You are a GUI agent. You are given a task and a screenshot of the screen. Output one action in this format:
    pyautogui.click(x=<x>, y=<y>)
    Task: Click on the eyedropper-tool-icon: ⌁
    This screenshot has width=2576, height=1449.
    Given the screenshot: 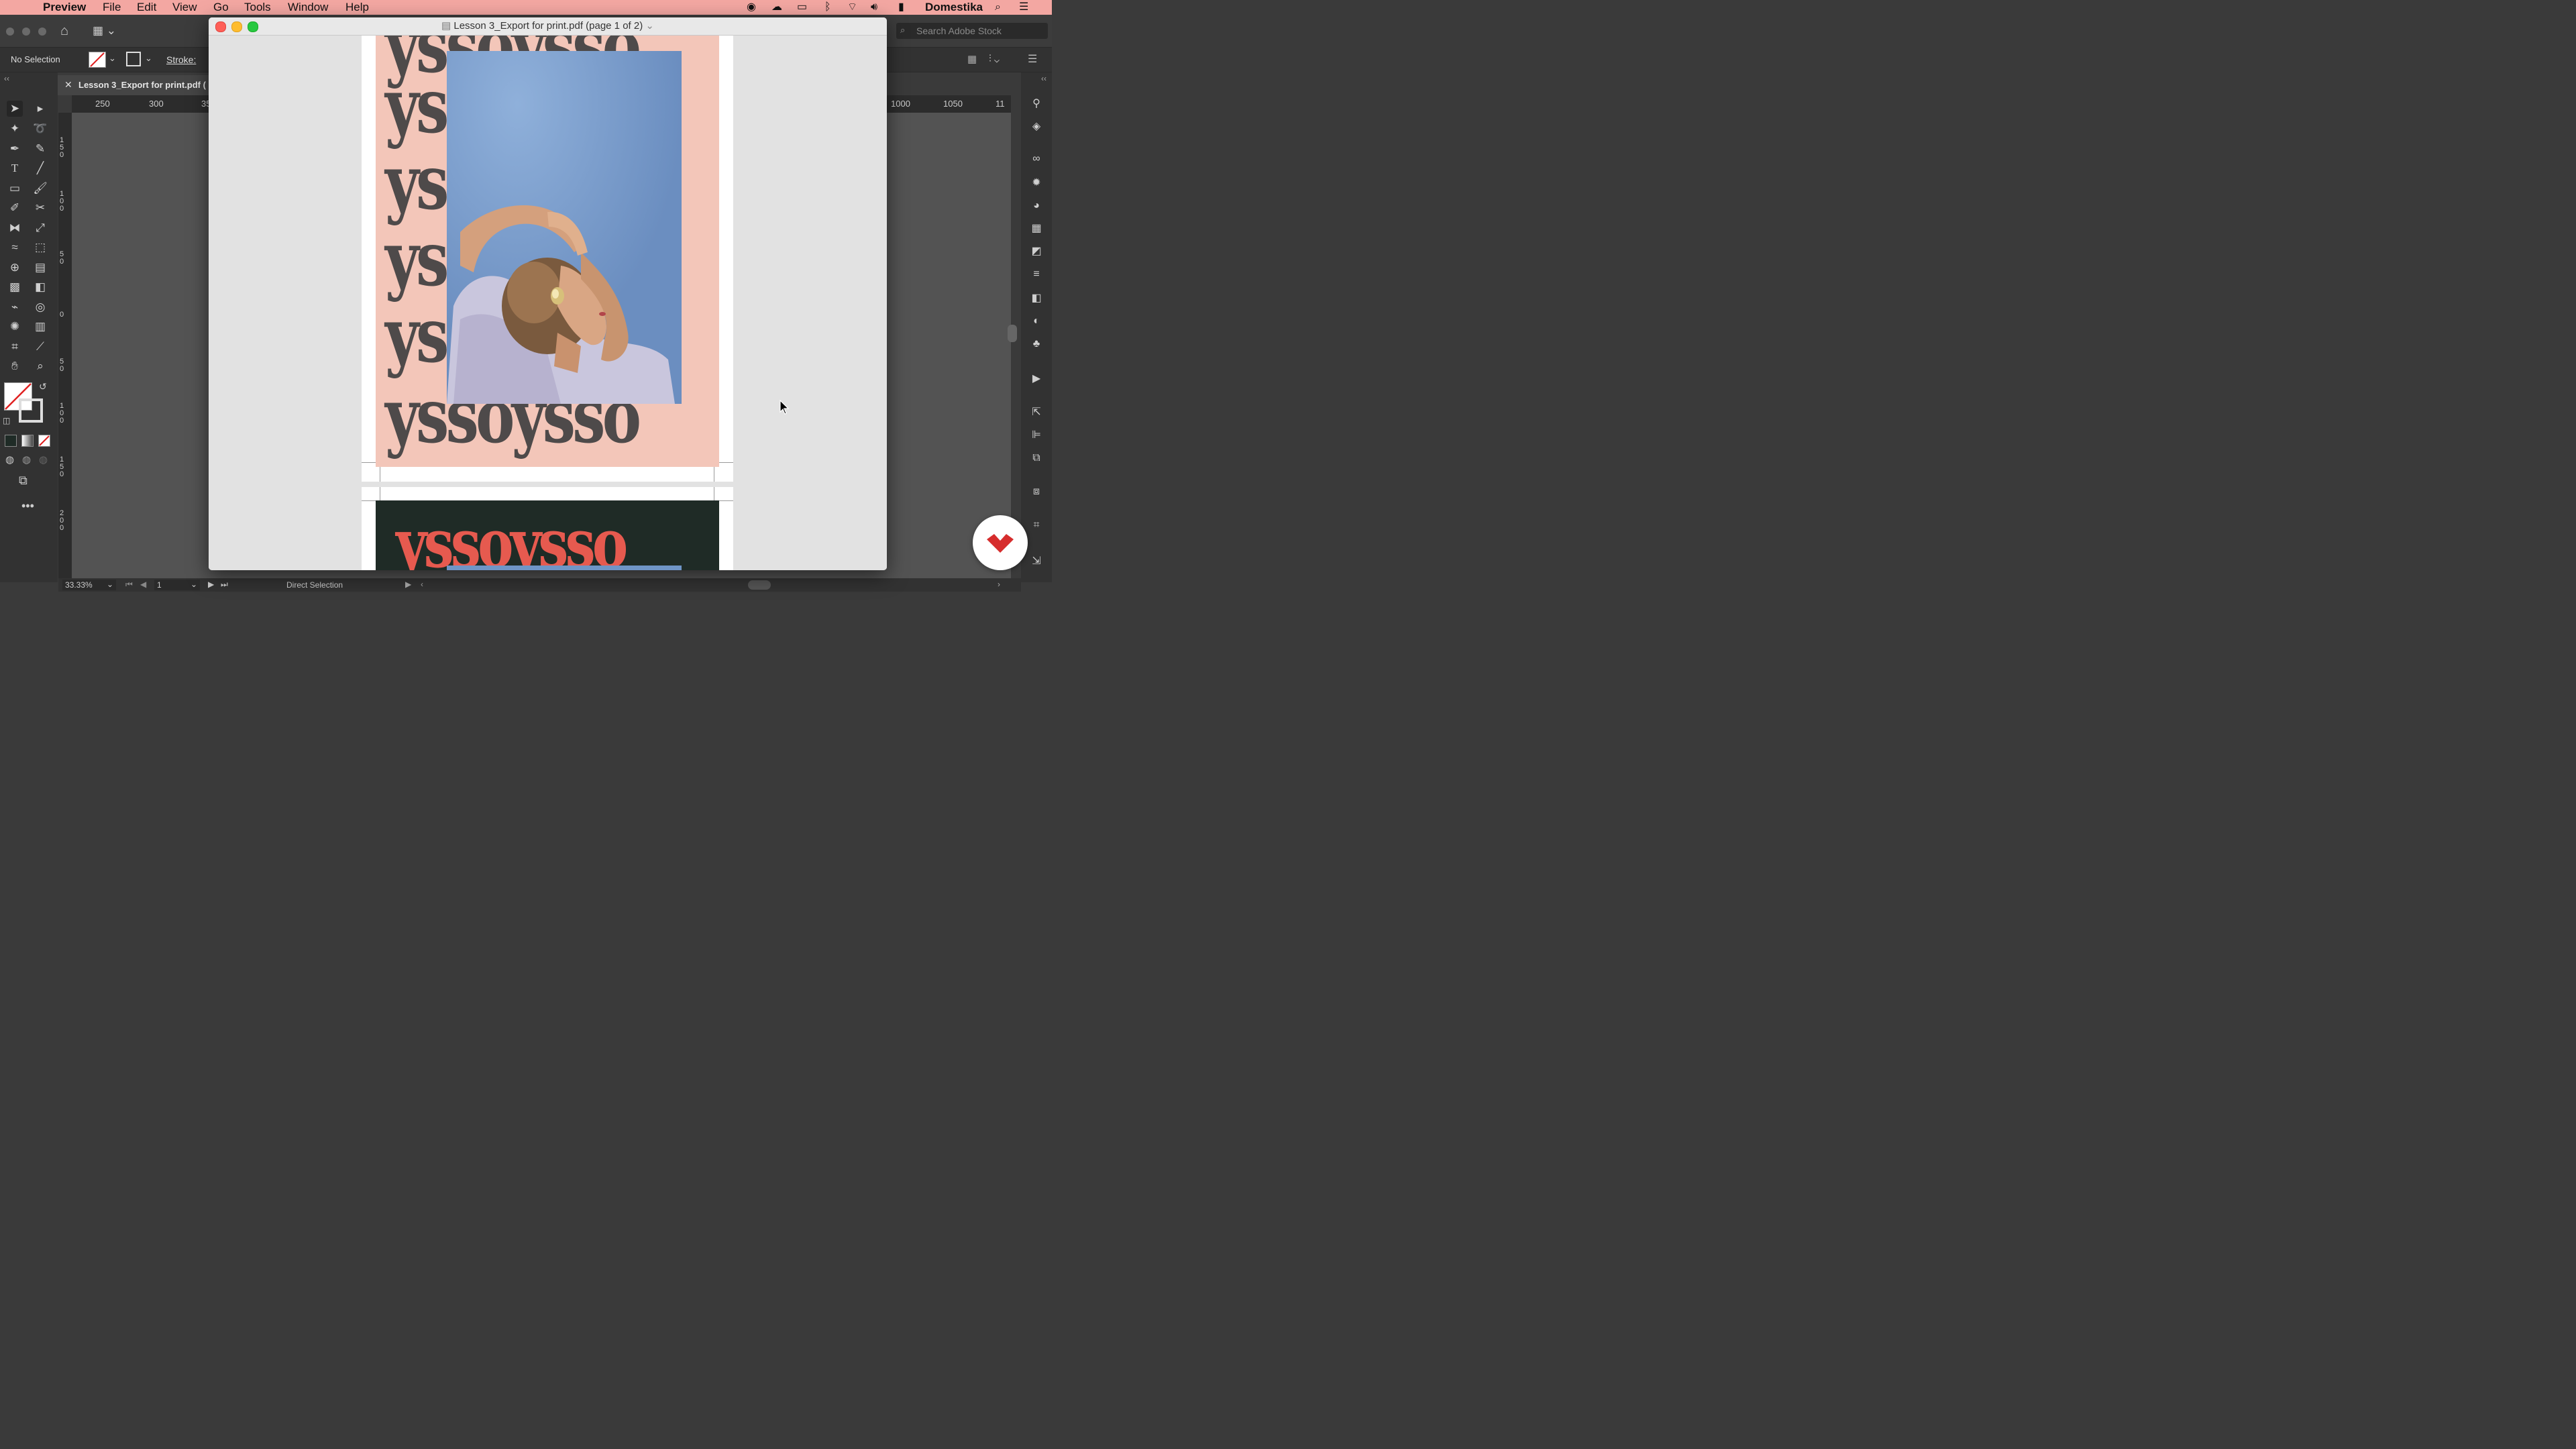 What is the action you would take?
    pyautogui.click(x=15, y=307)
    